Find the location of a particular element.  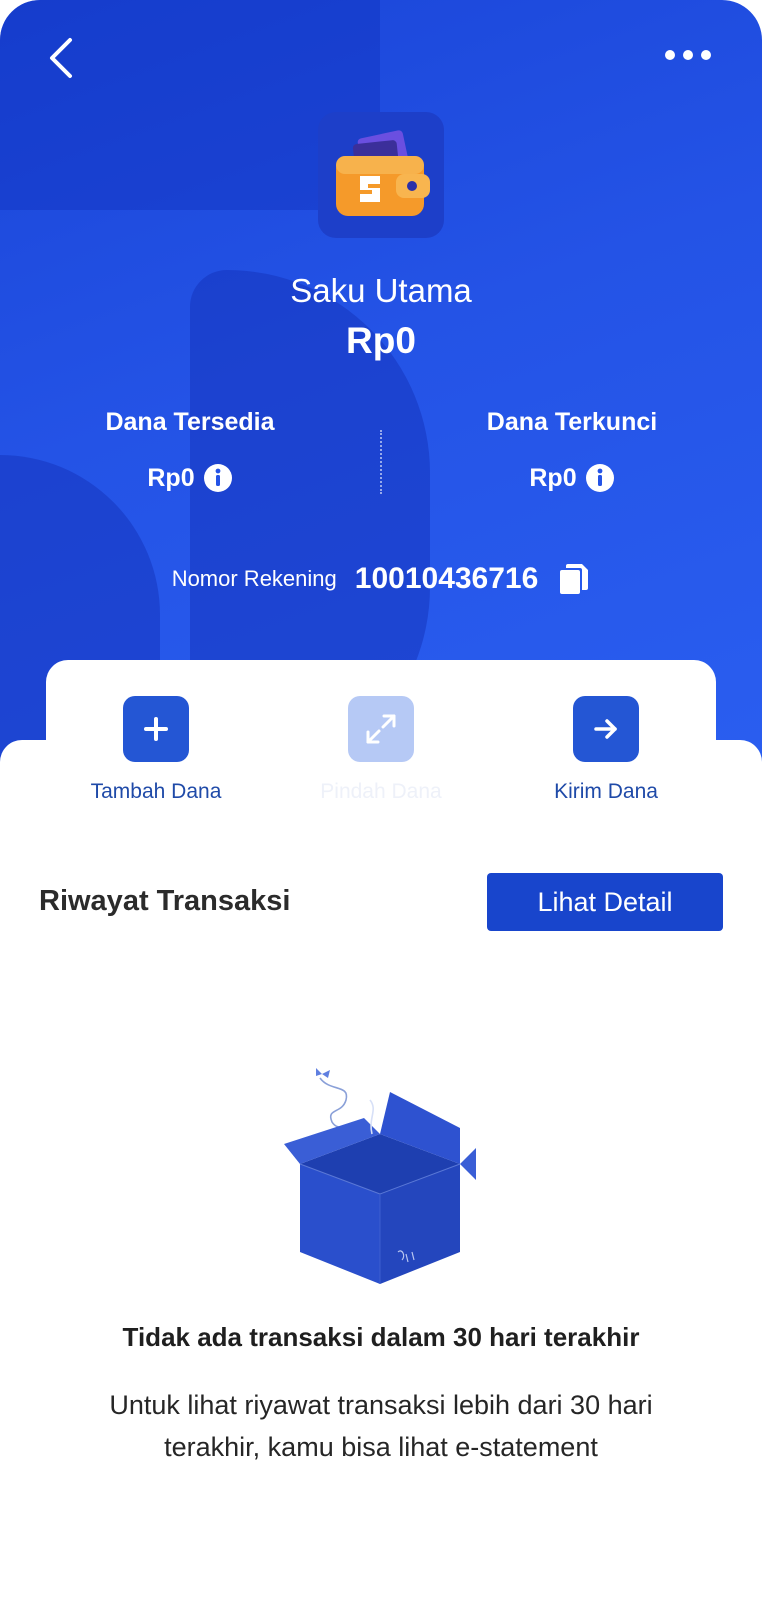

add-funds-button: Tambah Dana is located at coordinates (156, 750).